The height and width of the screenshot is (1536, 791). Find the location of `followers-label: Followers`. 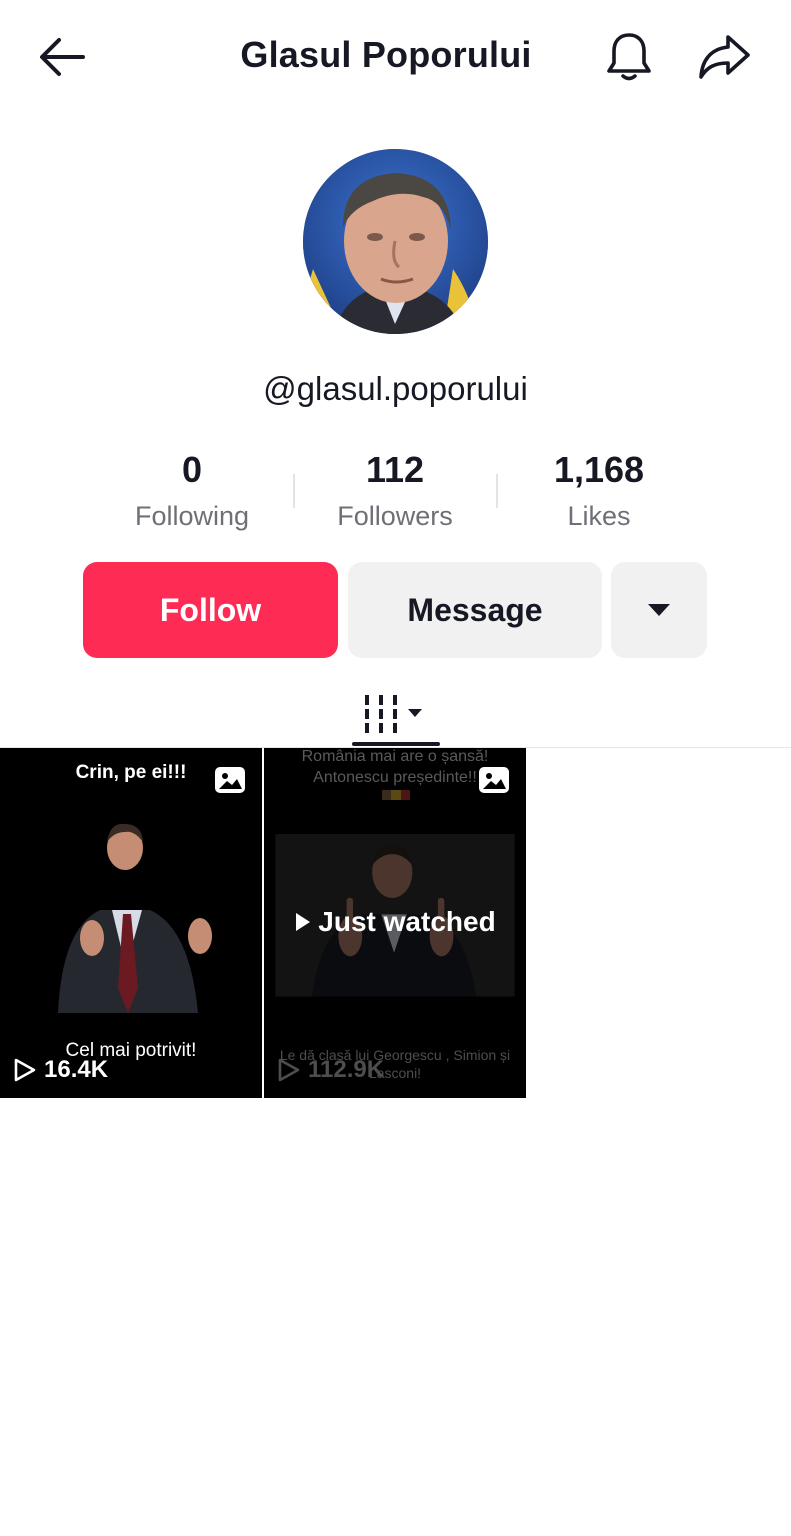

followers-label: Followers is located at coordinates (395, 516).